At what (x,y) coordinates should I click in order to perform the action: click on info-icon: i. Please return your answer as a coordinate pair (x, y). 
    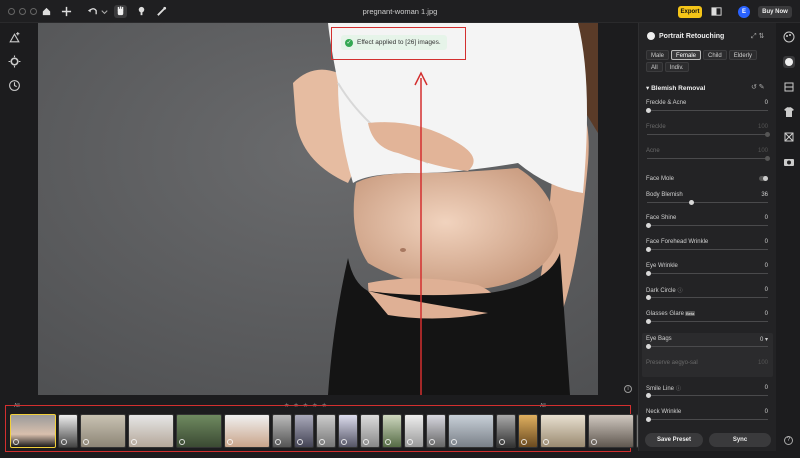
    Looking at the image, I should click on (628, 389).